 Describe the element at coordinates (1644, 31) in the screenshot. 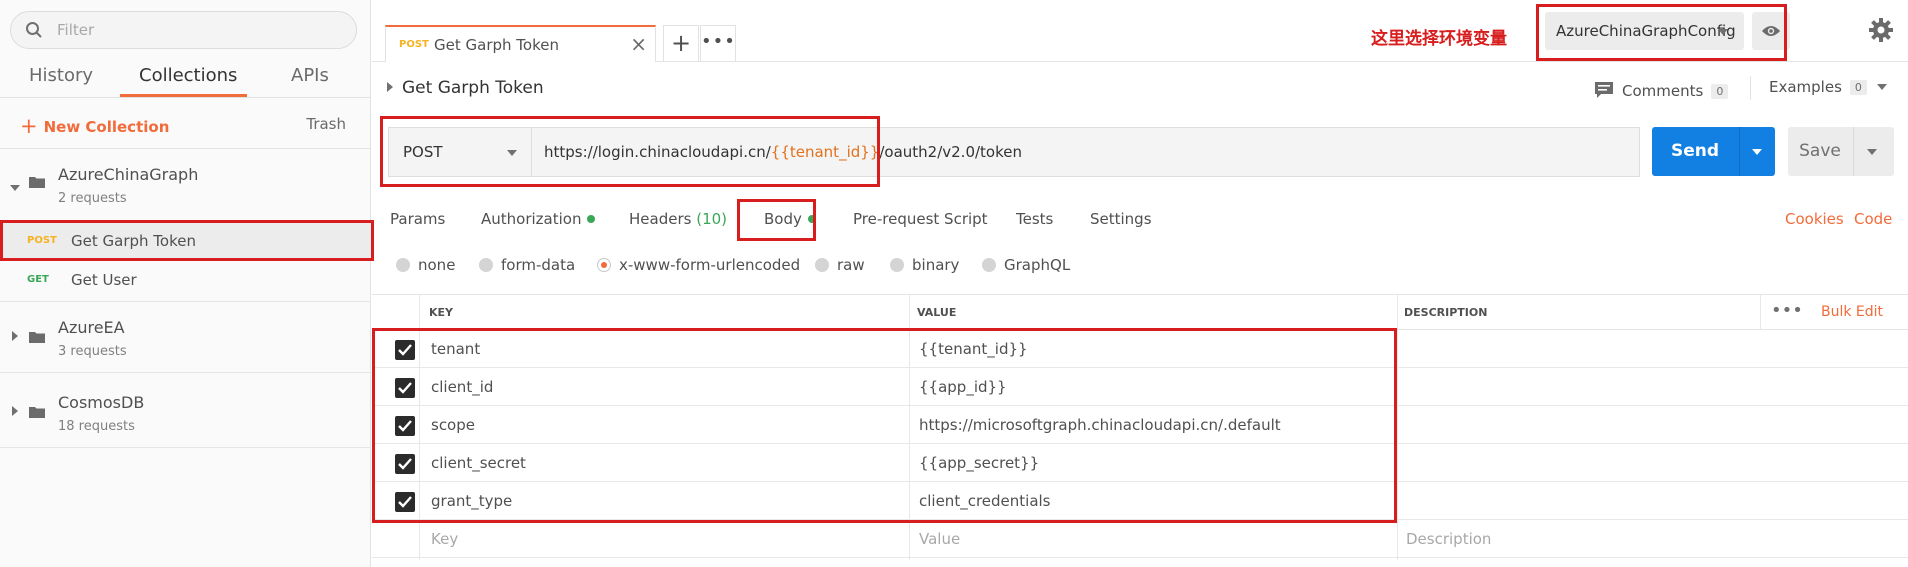

I see `environment-select: AzureChinaGraphConfig` at that location.